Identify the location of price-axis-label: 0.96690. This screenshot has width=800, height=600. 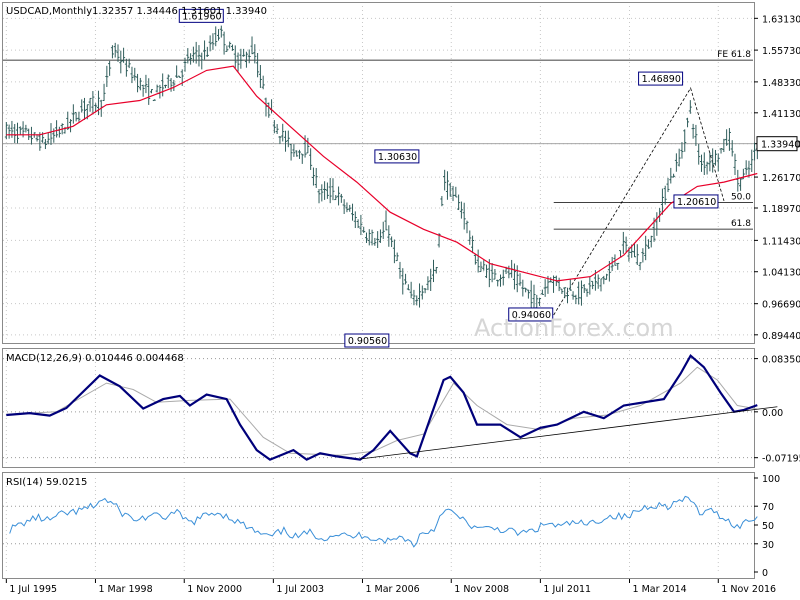
(781, 305).